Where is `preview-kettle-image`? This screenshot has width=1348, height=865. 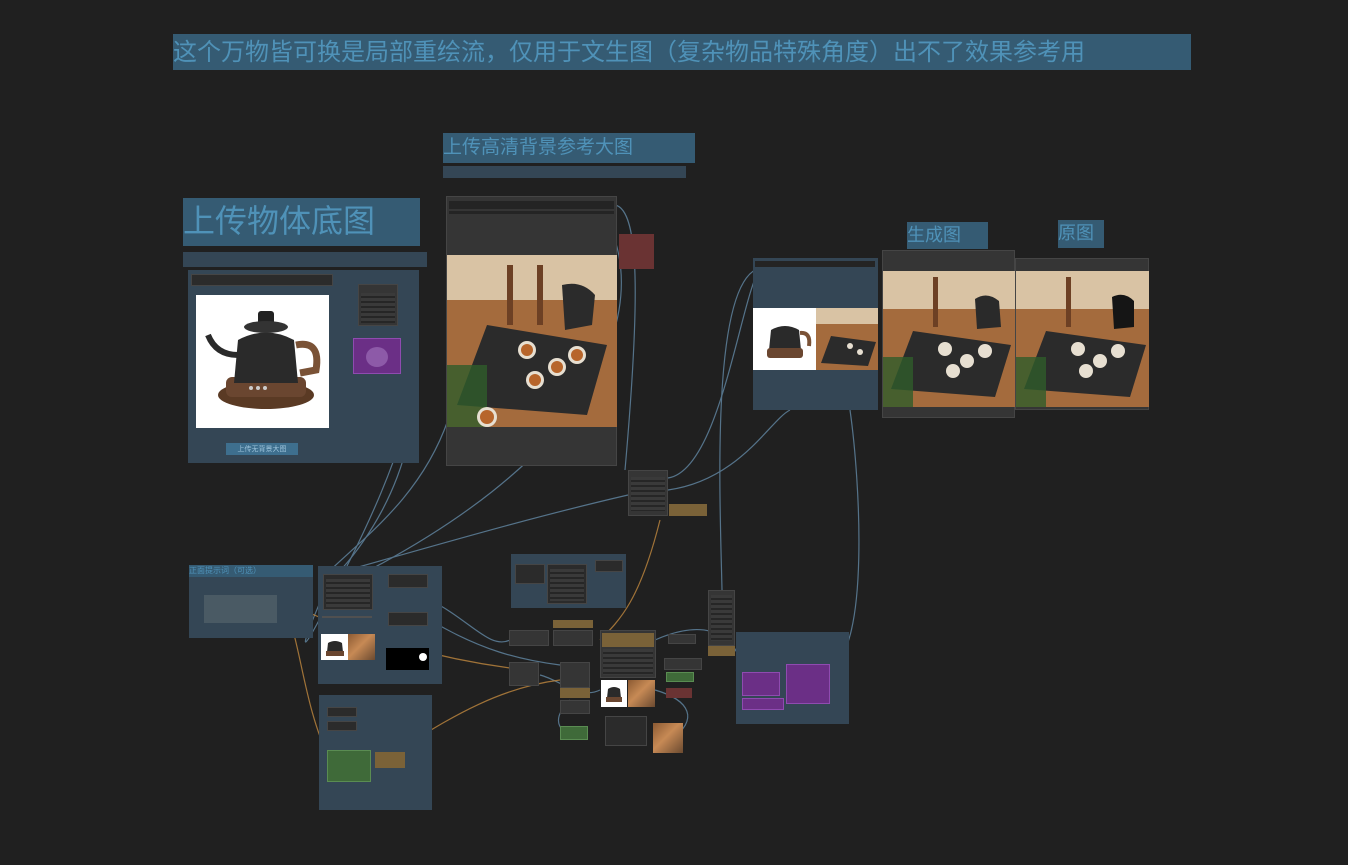 preview-kettle-image is located at coordinates (614, 693).